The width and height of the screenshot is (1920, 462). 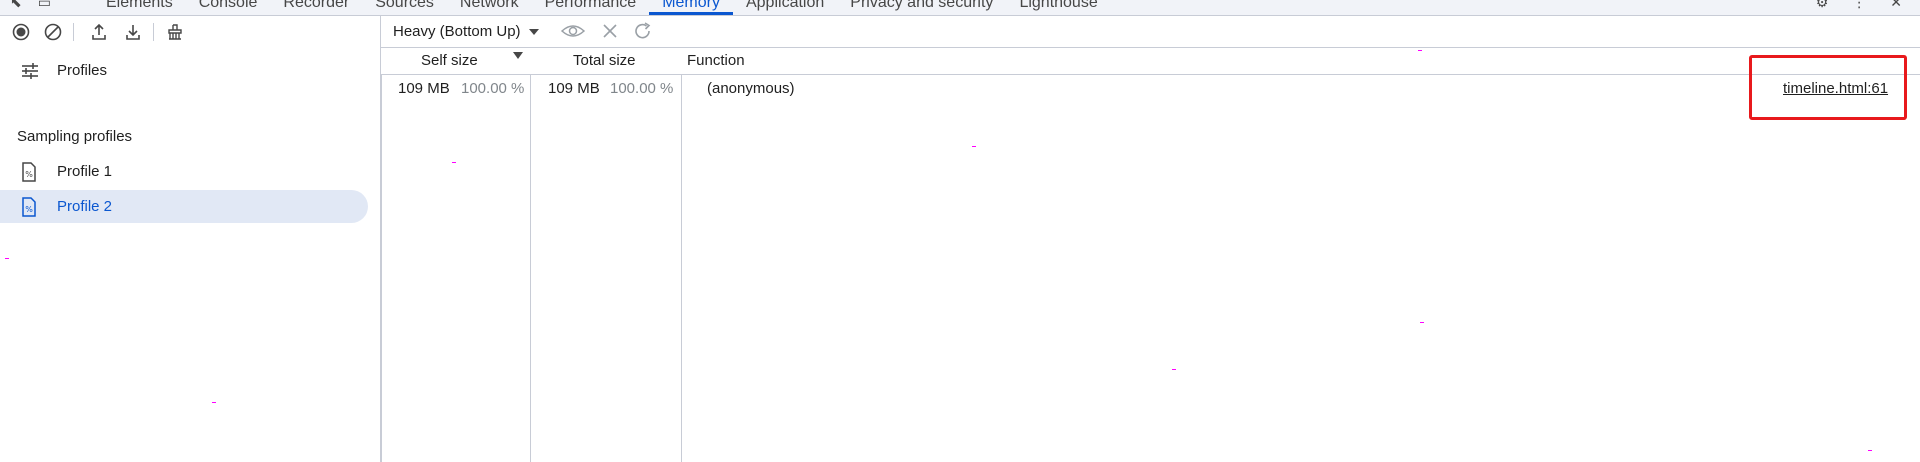 I want to click on view-toolbar: Heavy (Bottom Up), so click(x=1150, y=32).